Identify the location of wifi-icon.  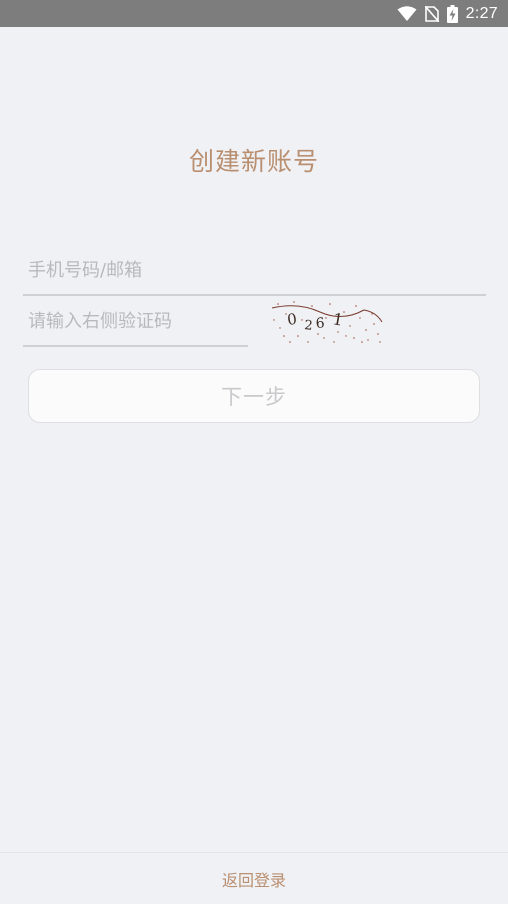
(407, 13).